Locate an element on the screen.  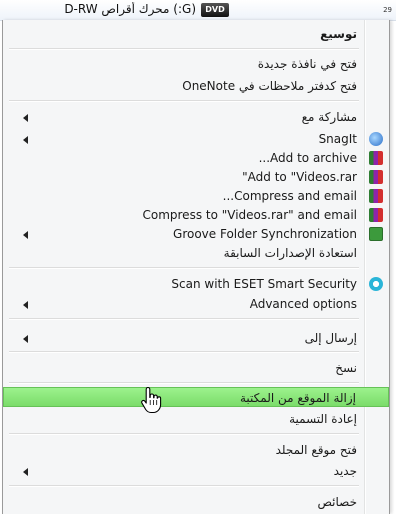
hand-pointer-cursor-icon is located at coordinates (151, 400).